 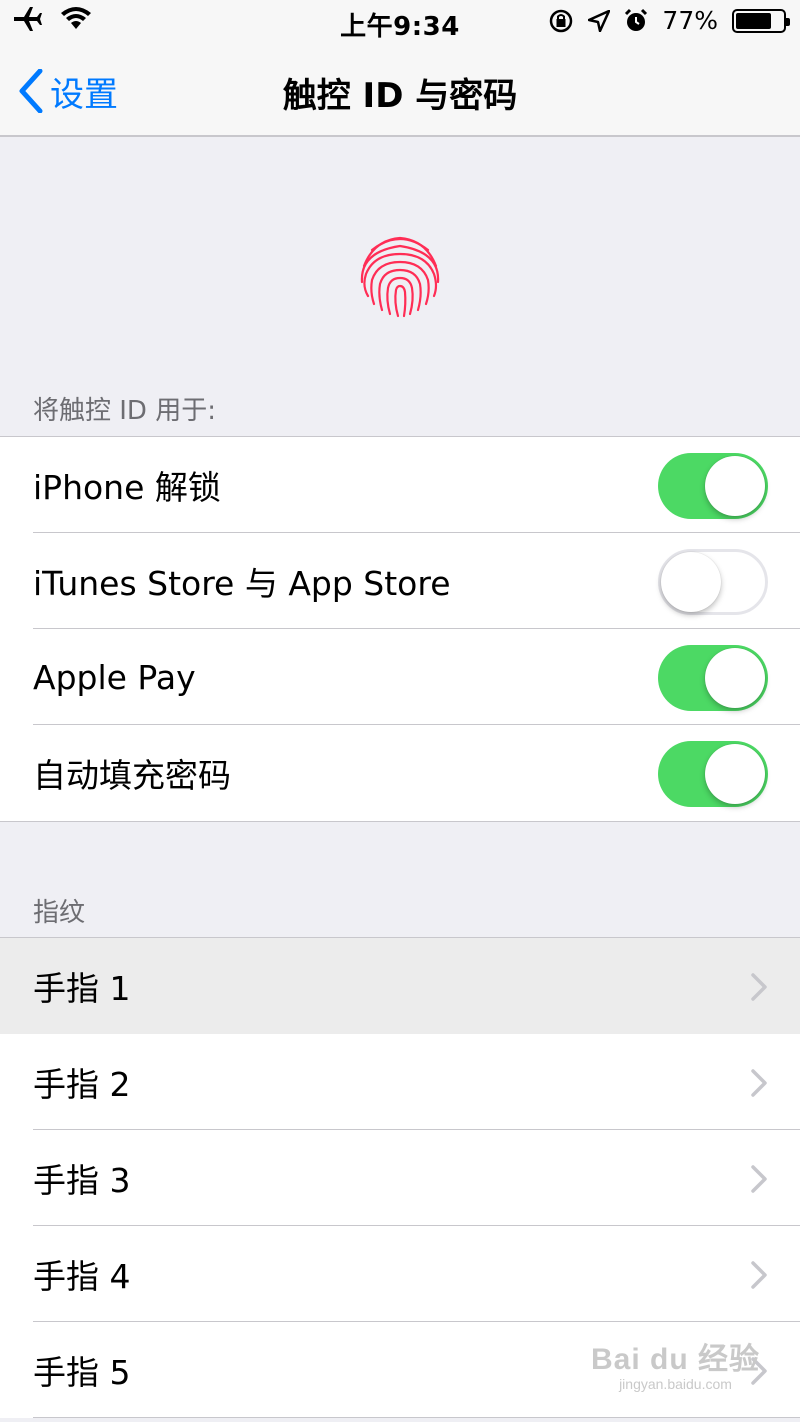 What do you see at coordinates (754, 20) in the screenshot?
I see `battery-fill` at bounding box center [754, 20].